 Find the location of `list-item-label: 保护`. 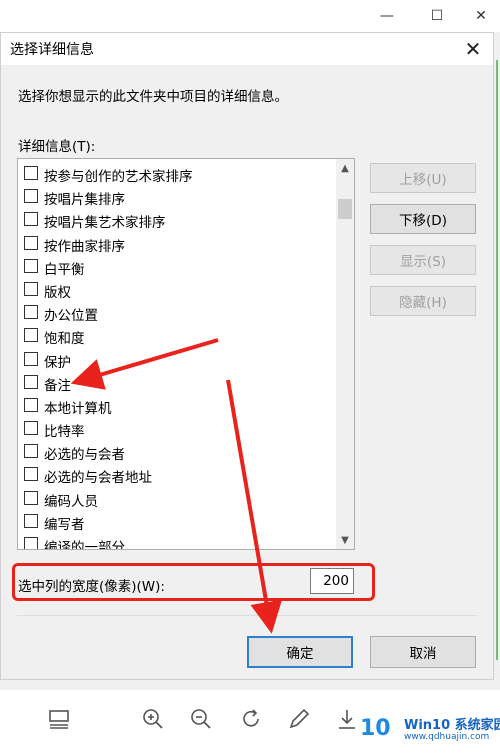

list-item-label: 保护 is located at coordinates (57, 362).